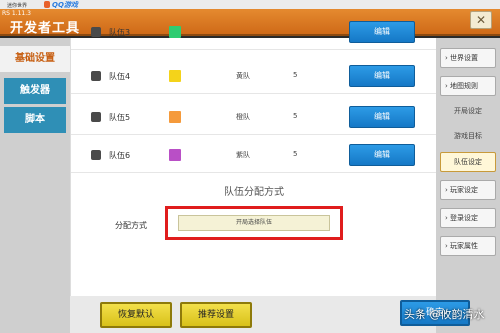 The height and width of the screenshot is (333, 500). Describe the element at coordinates (254, 192) in the screenshot. I see `section-title: 队伍分配方式` at that location.